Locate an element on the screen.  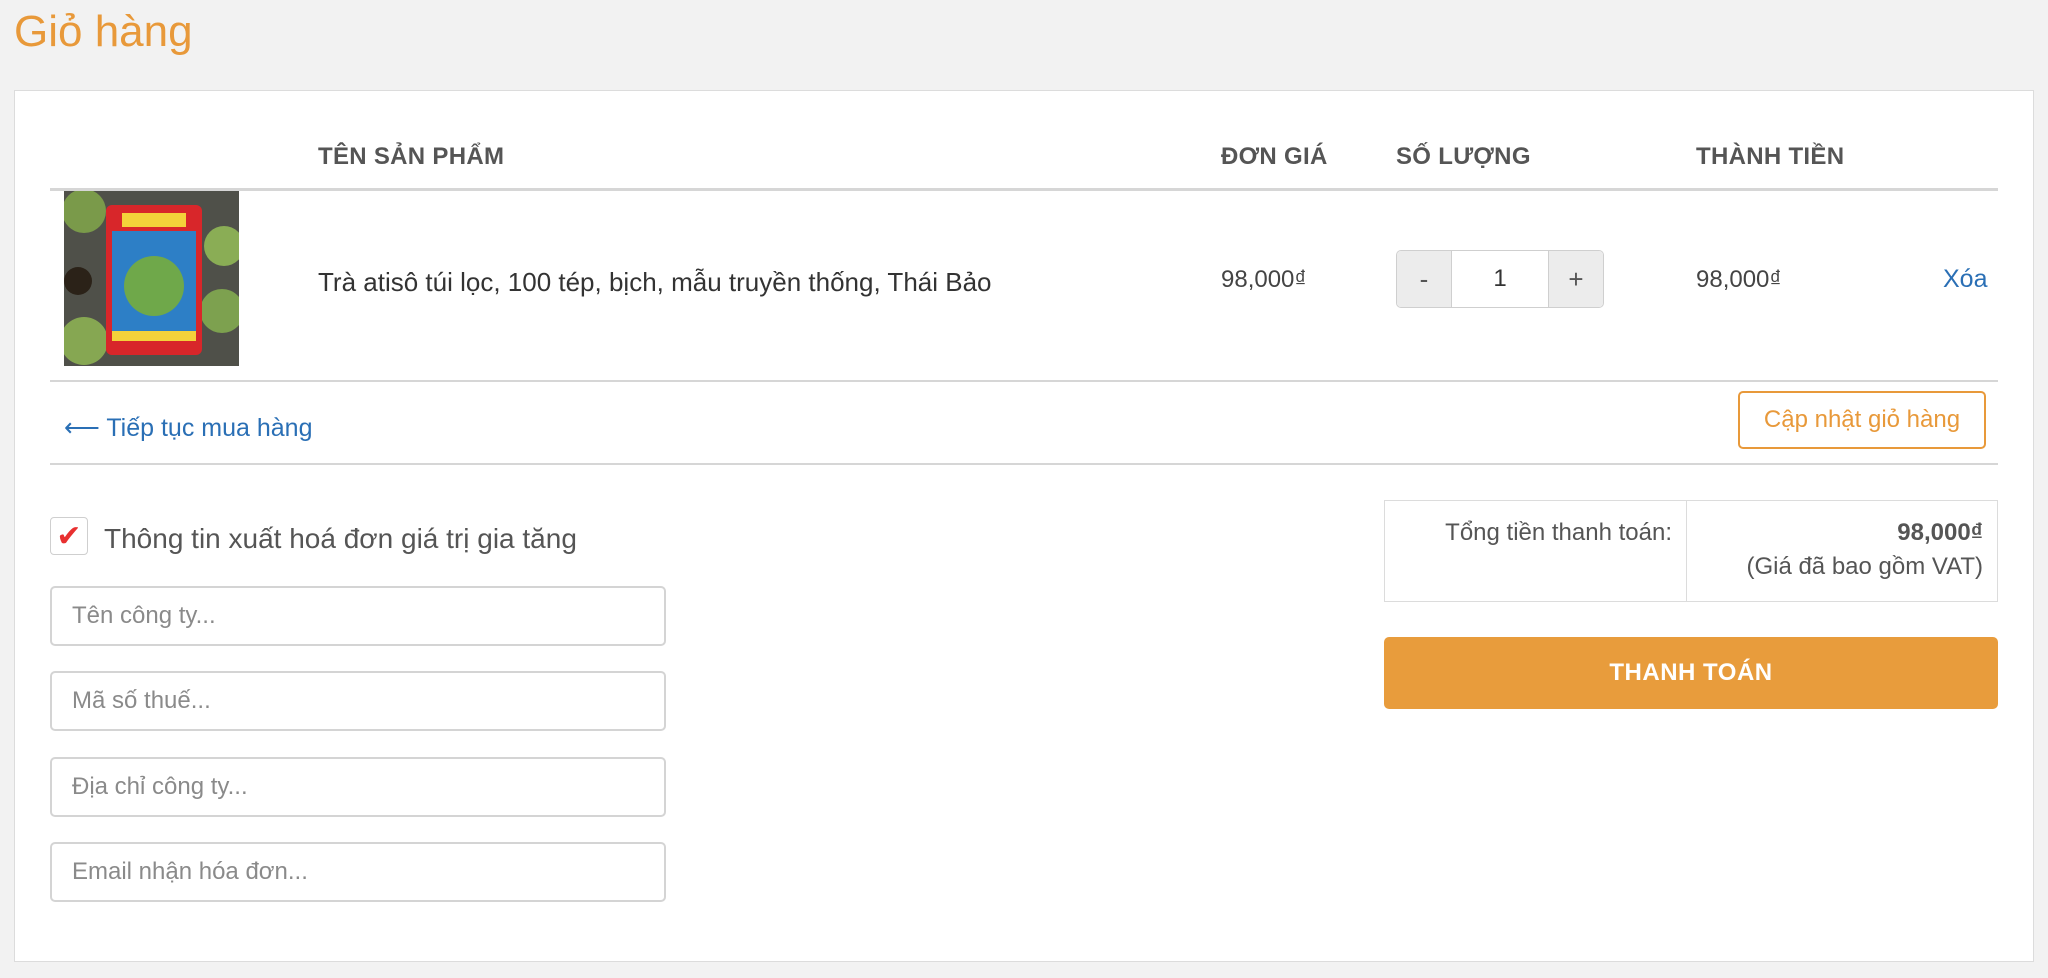
total-label: Tổng tiền thanh toán: is located at coordinates (1536, 551).